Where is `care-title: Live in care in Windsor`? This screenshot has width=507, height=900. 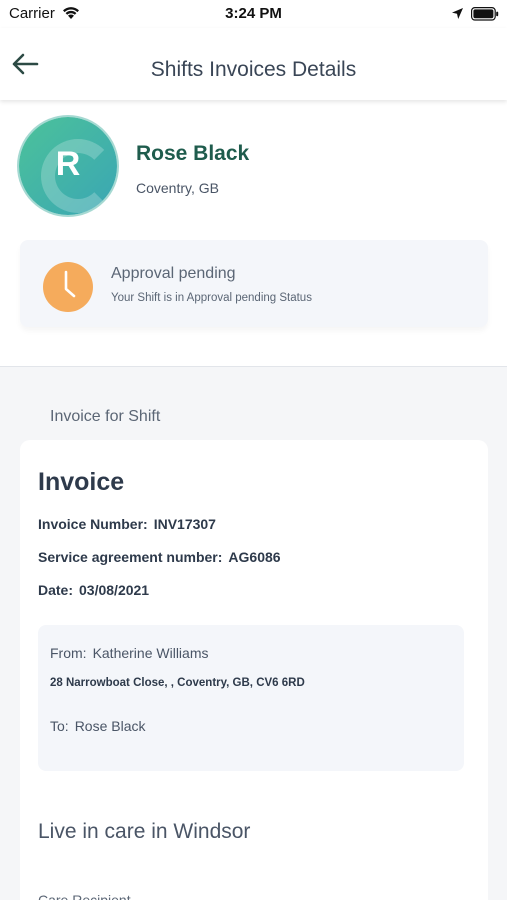 care-title: Live in care in Windsor is located at coordinates (144, 831).